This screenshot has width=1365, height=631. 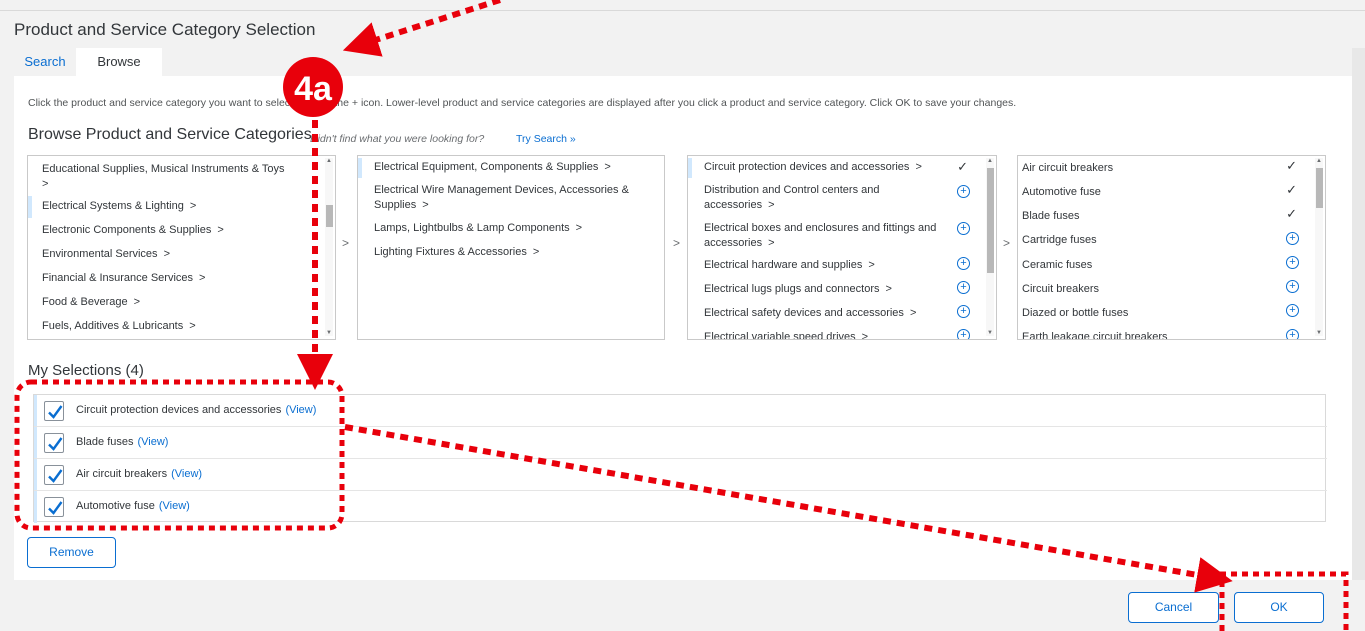 I want to click on page-title: Product and Service Category Selection, so click(x=165, y=29).